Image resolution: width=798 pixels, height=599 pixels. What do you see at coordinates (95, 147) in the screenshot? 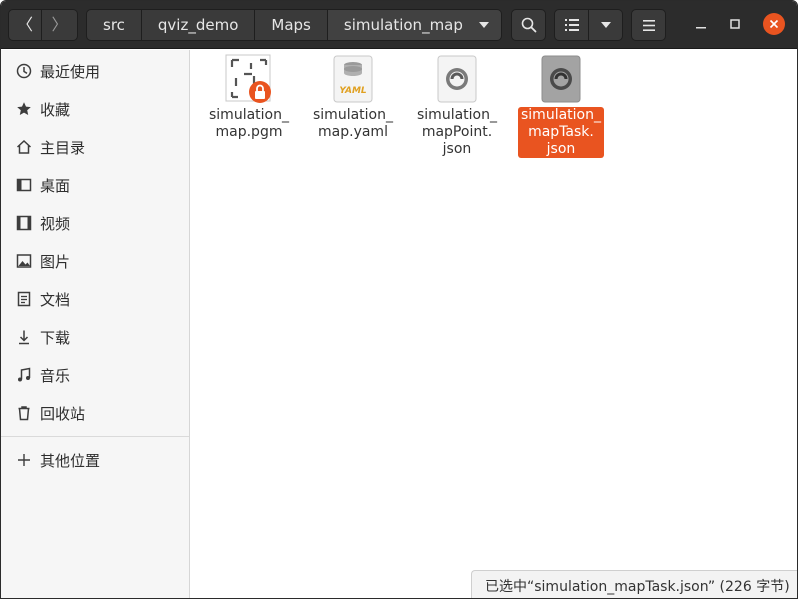
I see `sidebar-item-home: 主目录` at bounding box center [95, 147].